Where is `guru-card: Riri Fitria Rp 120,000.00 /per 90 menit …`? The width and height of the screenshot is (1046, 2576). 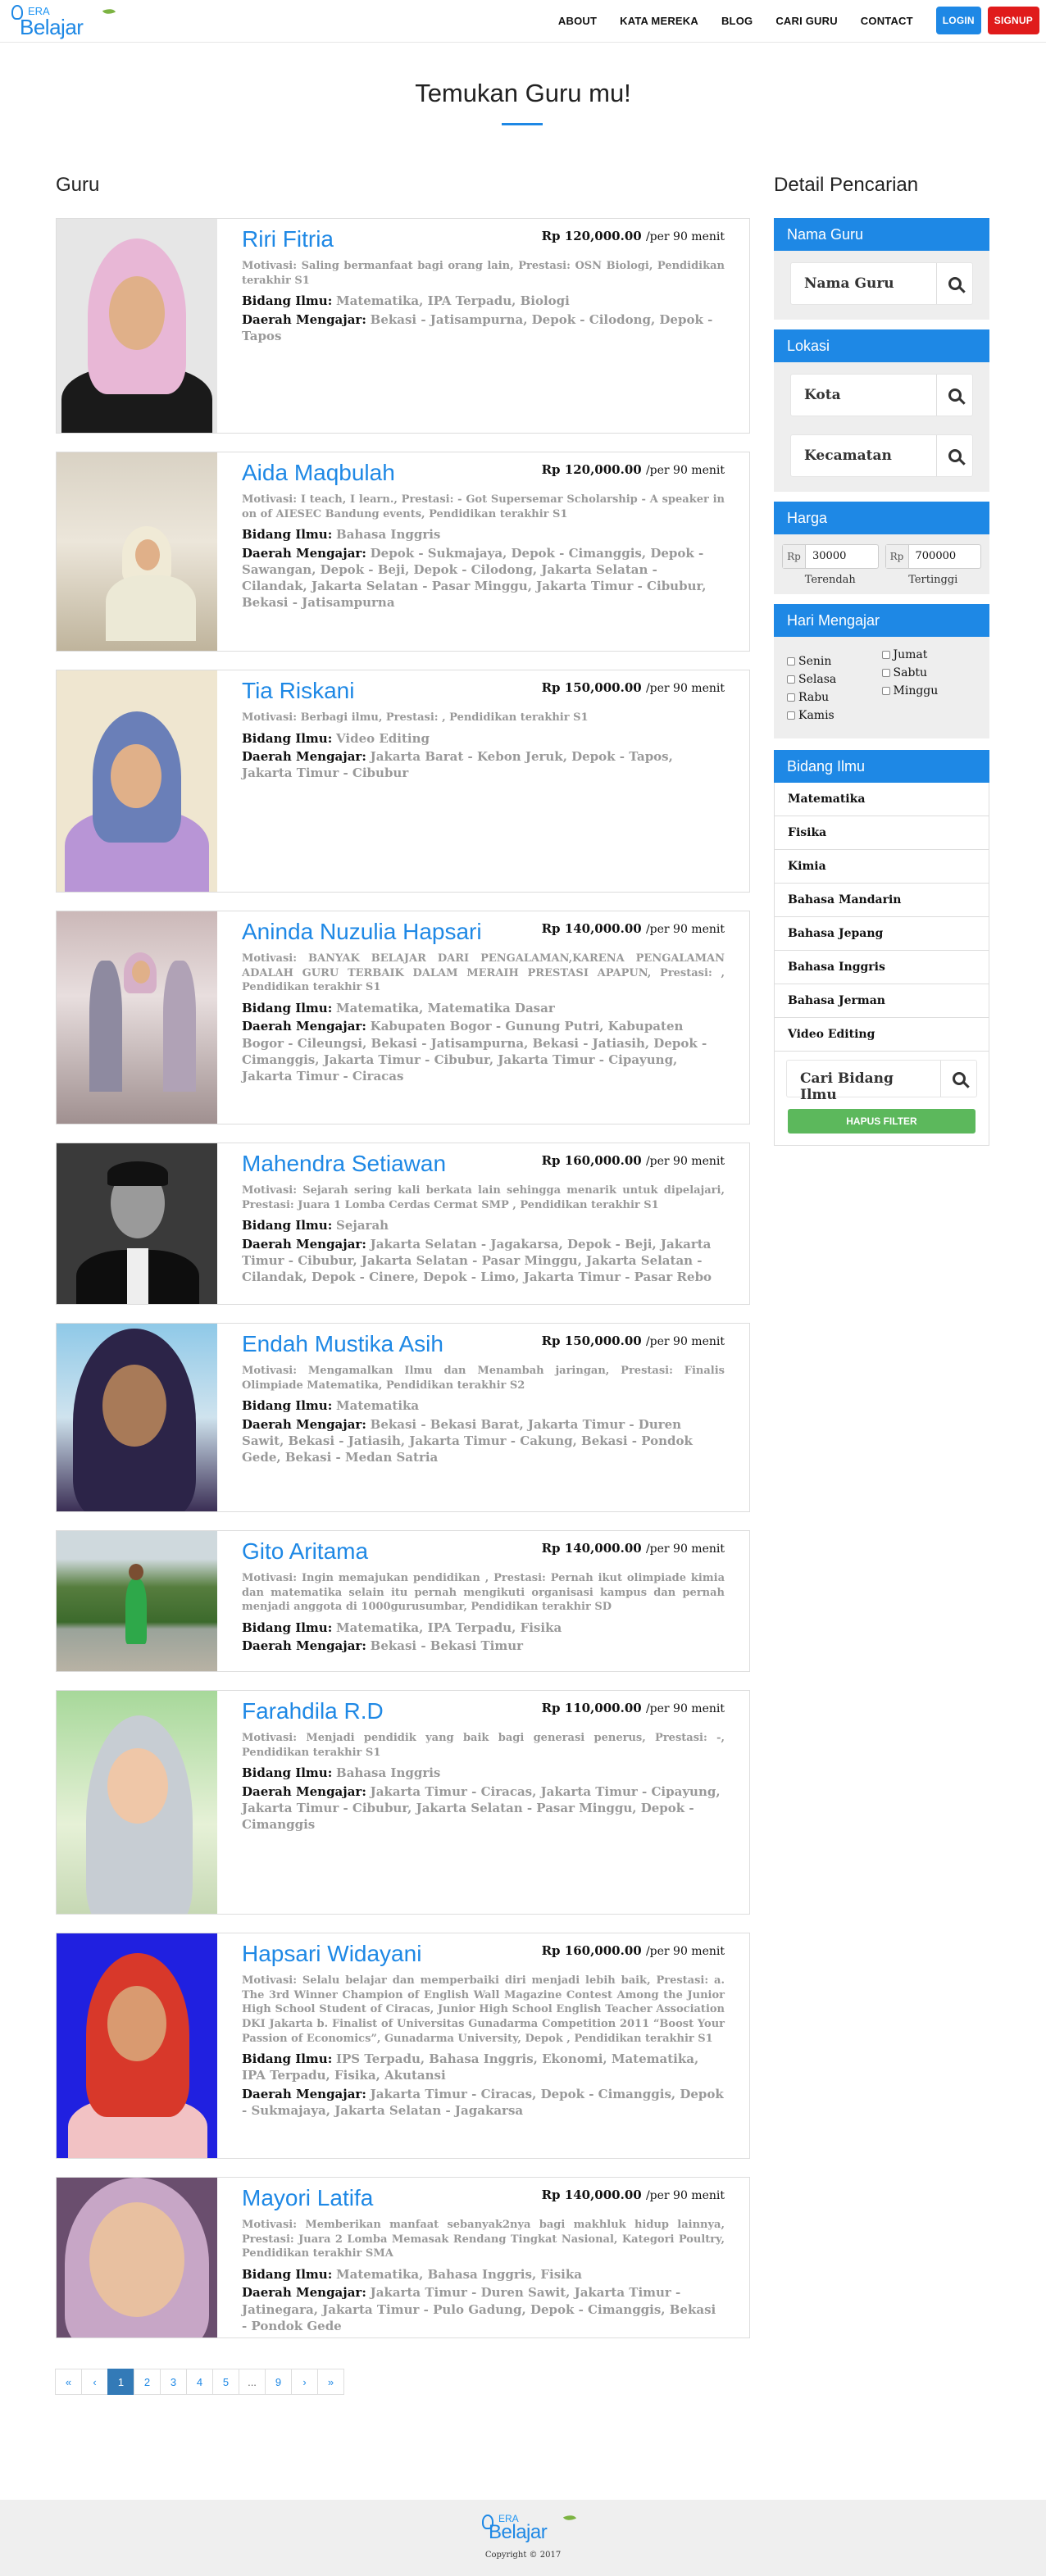
guru-card: Riri Fitria Rp 120,000.00 /per 90 menit … is located at coordinates (403, 326).